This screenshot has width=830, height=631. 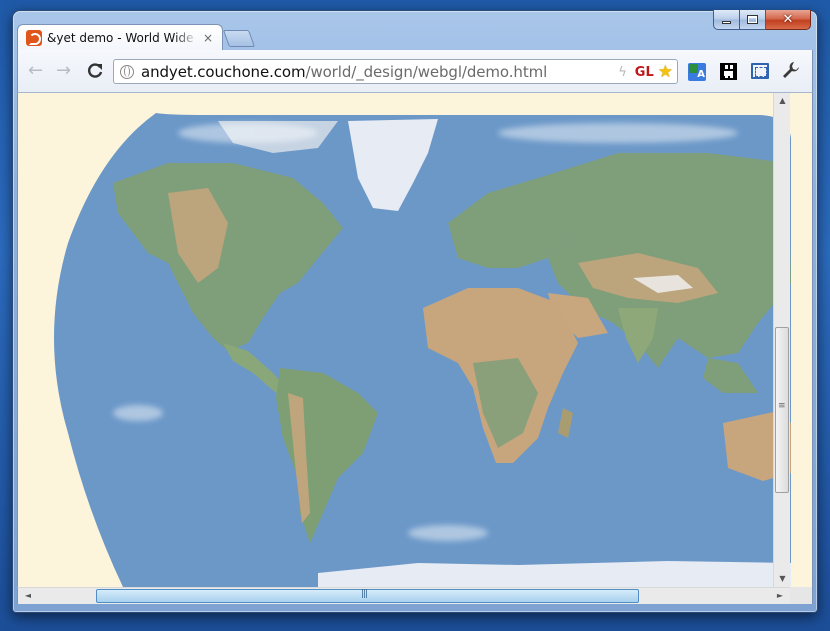 What do you see at coordinates (63, 71) in the screenshot?
I see `forward-arrow-icon: →` at bounding box center [63, 71].